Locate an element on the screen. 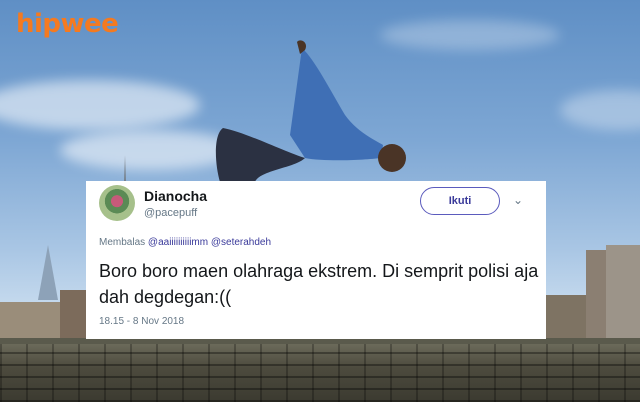 Image resolution: width=640 pixels, height=402 pixels. display-name: Dianocha is located at coordinates (175, 196).